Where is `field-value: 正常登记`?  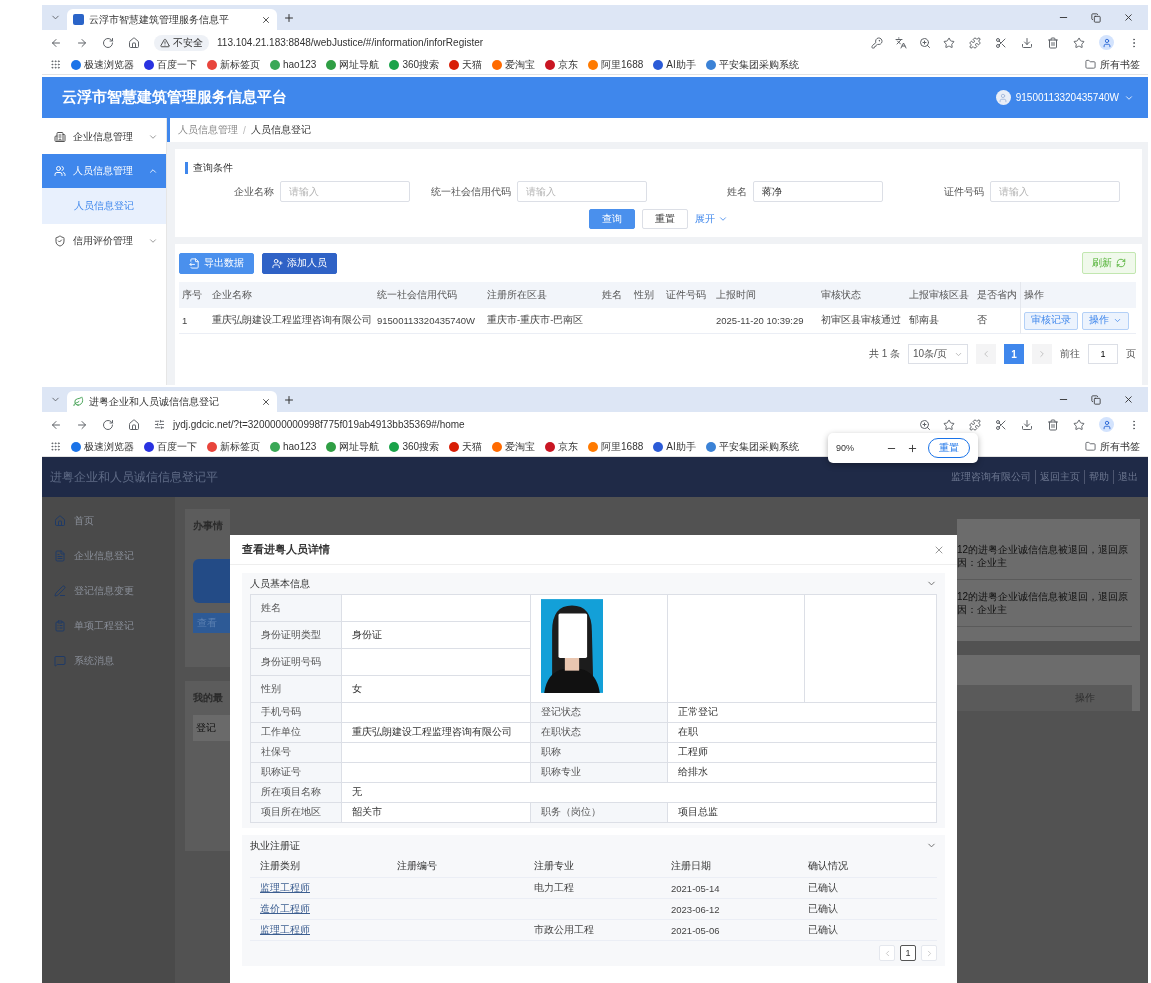 field-value: 正常登记 is located at coordinates (802, 712).